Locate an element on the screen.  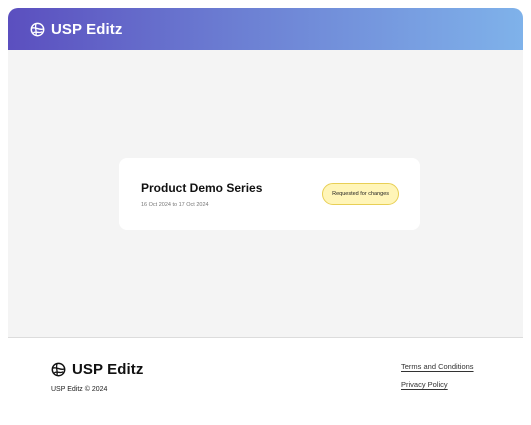
top-bar: USP Editz is located at coordinates (265, 29).